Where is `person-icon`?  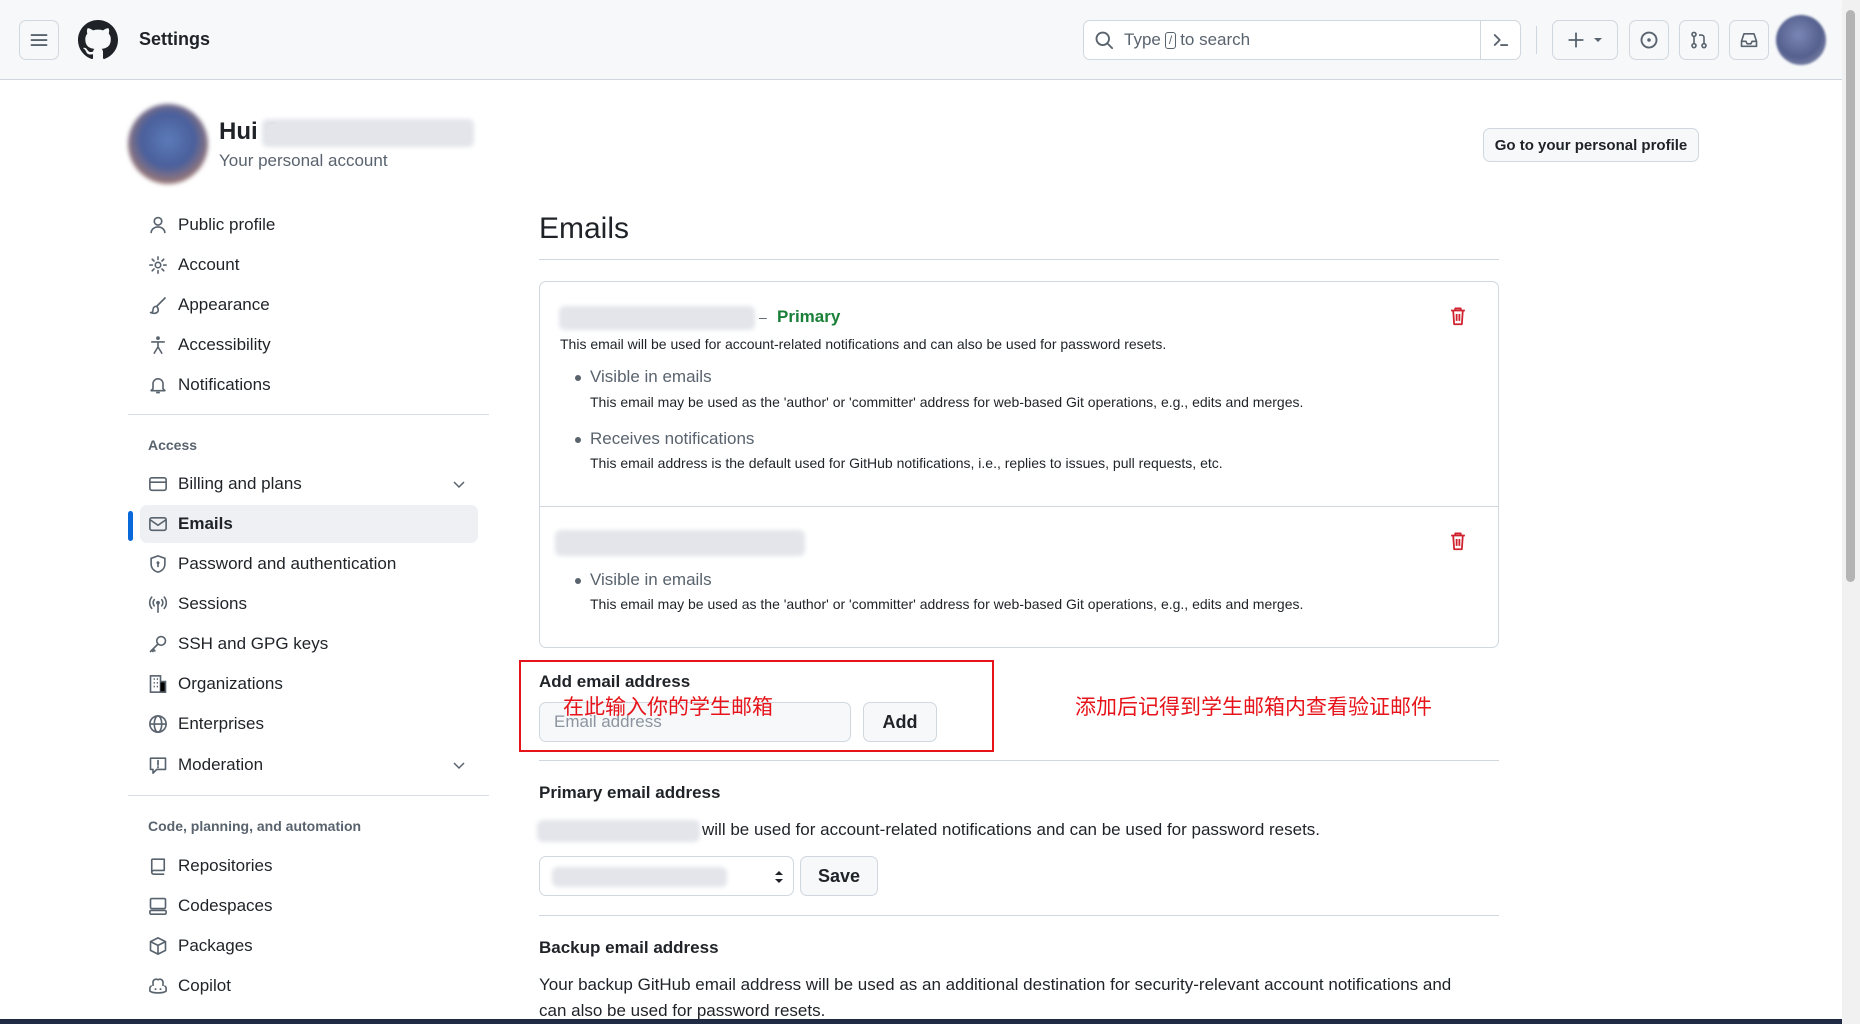
person-icon is located at coordinates (158, 225).